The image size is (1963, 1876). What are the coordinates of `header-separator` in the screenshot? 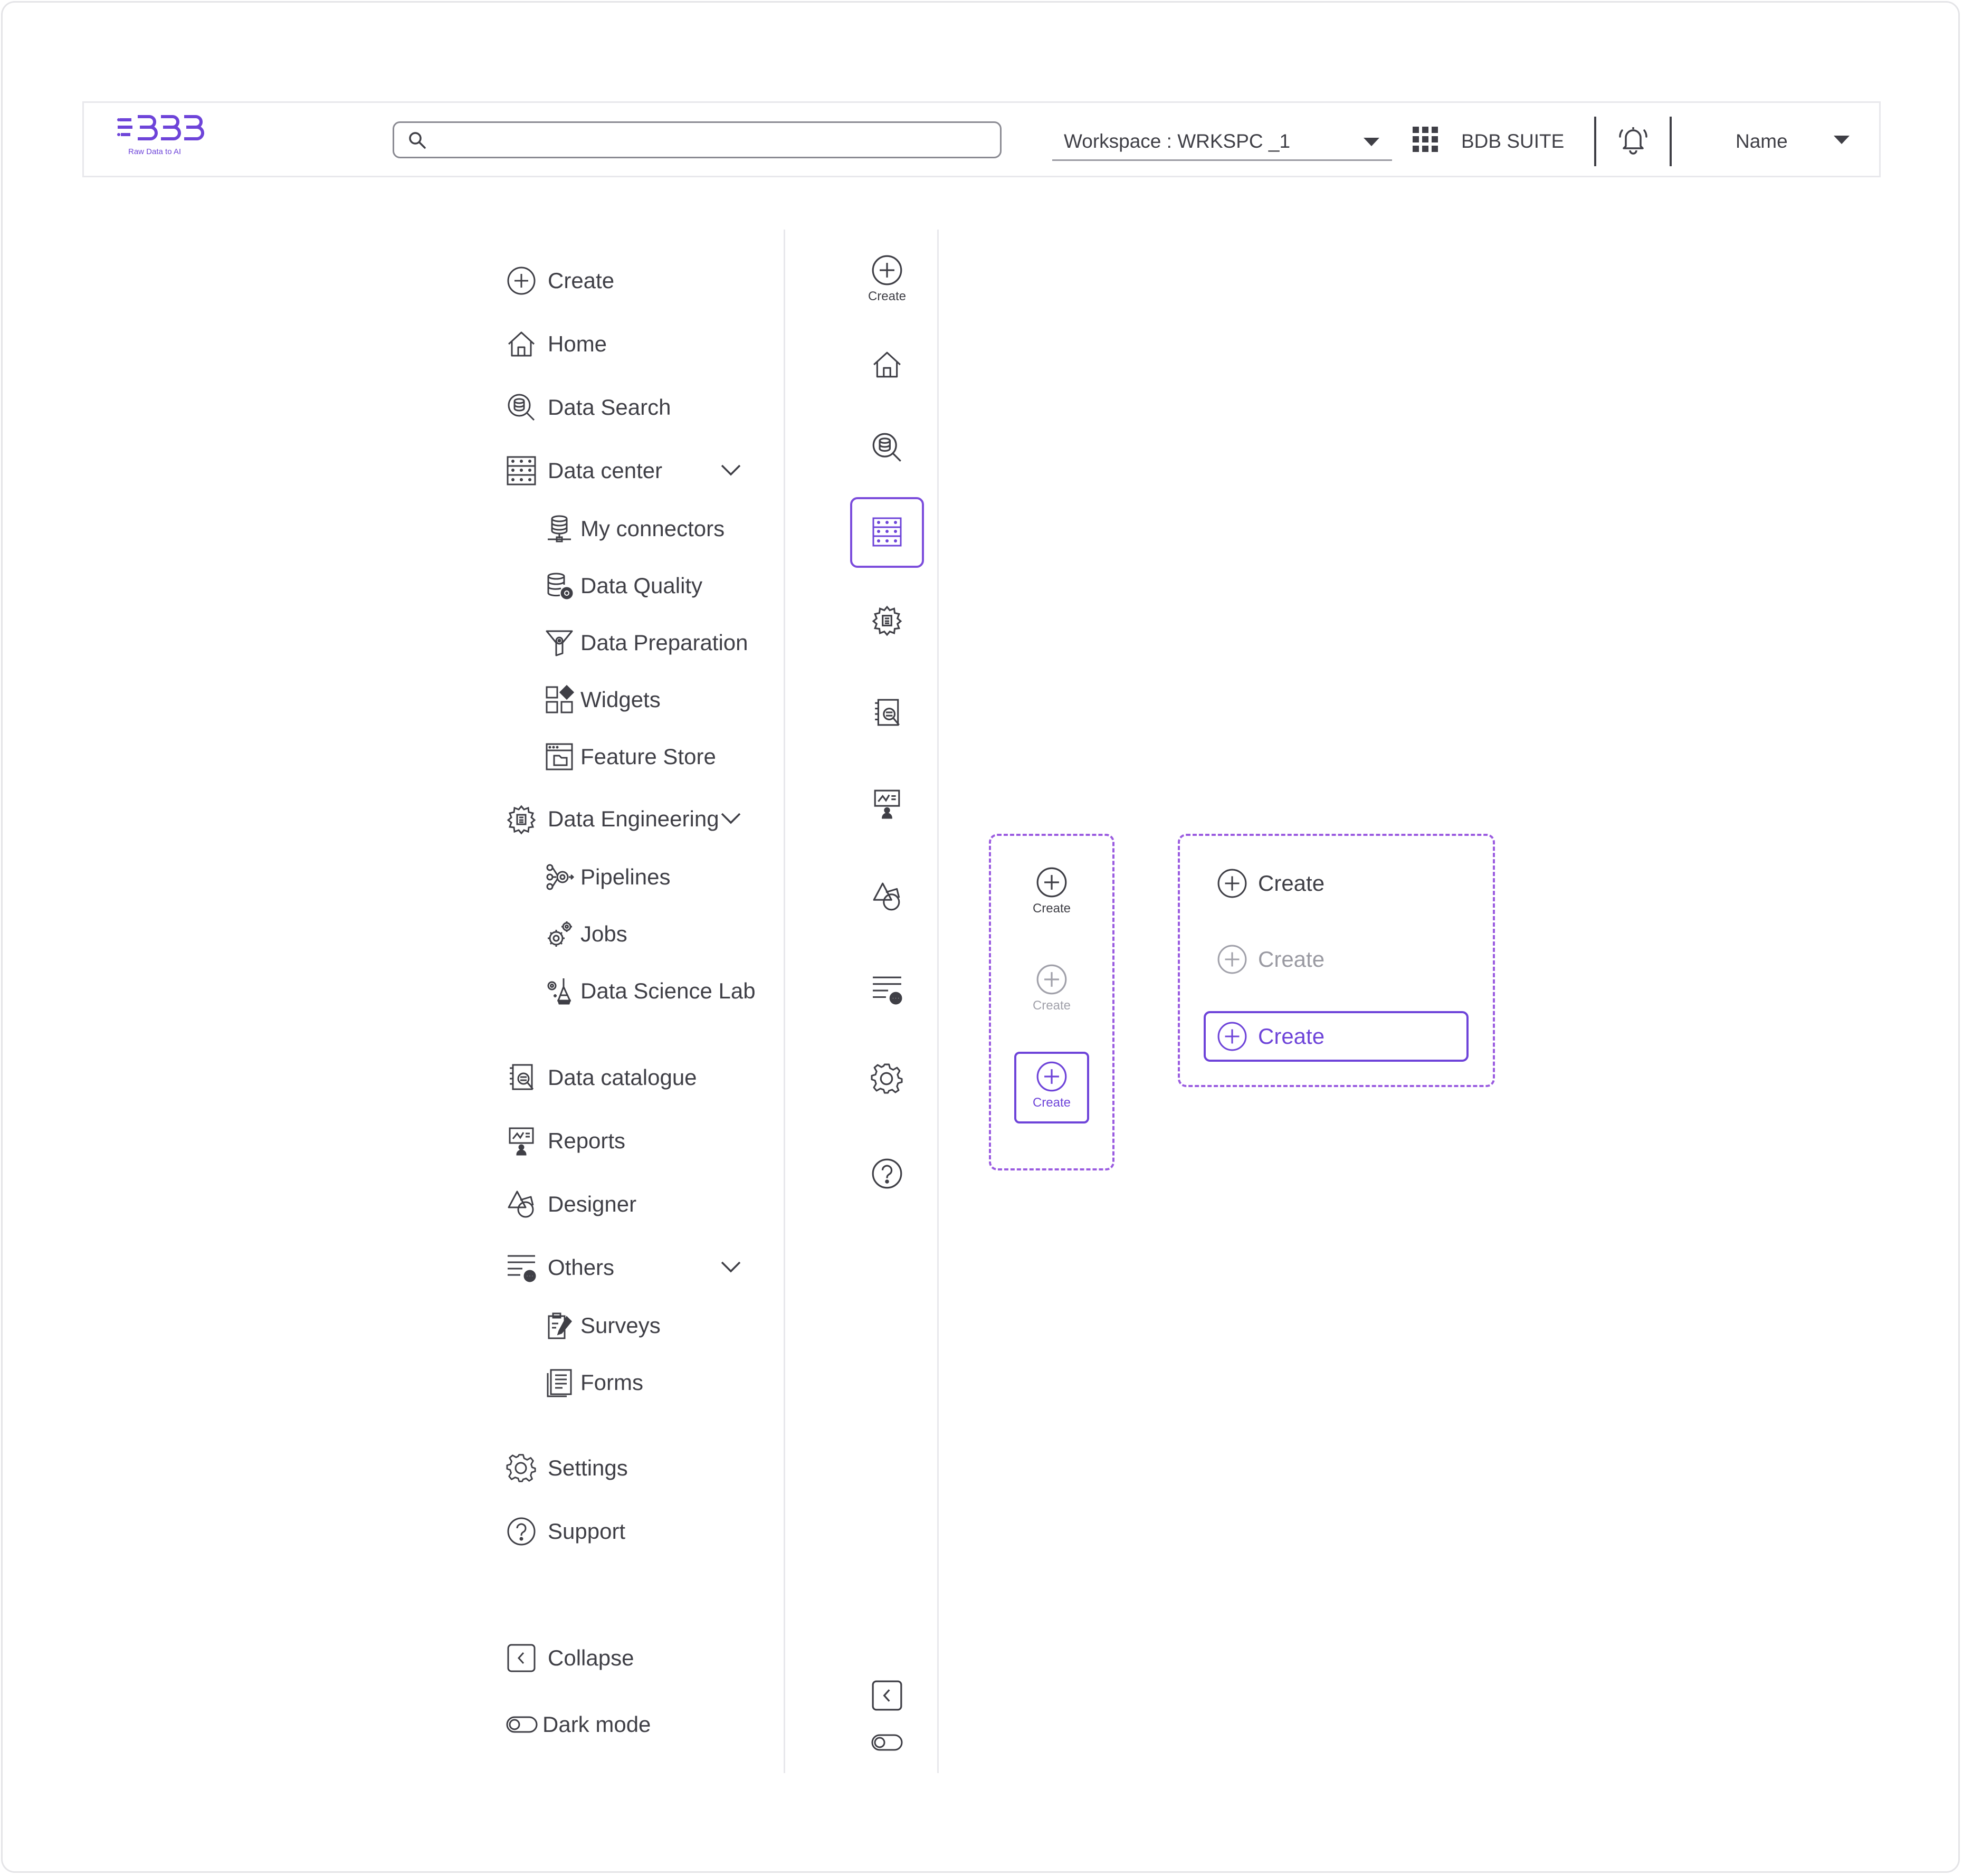 It's located at (1595, 142).